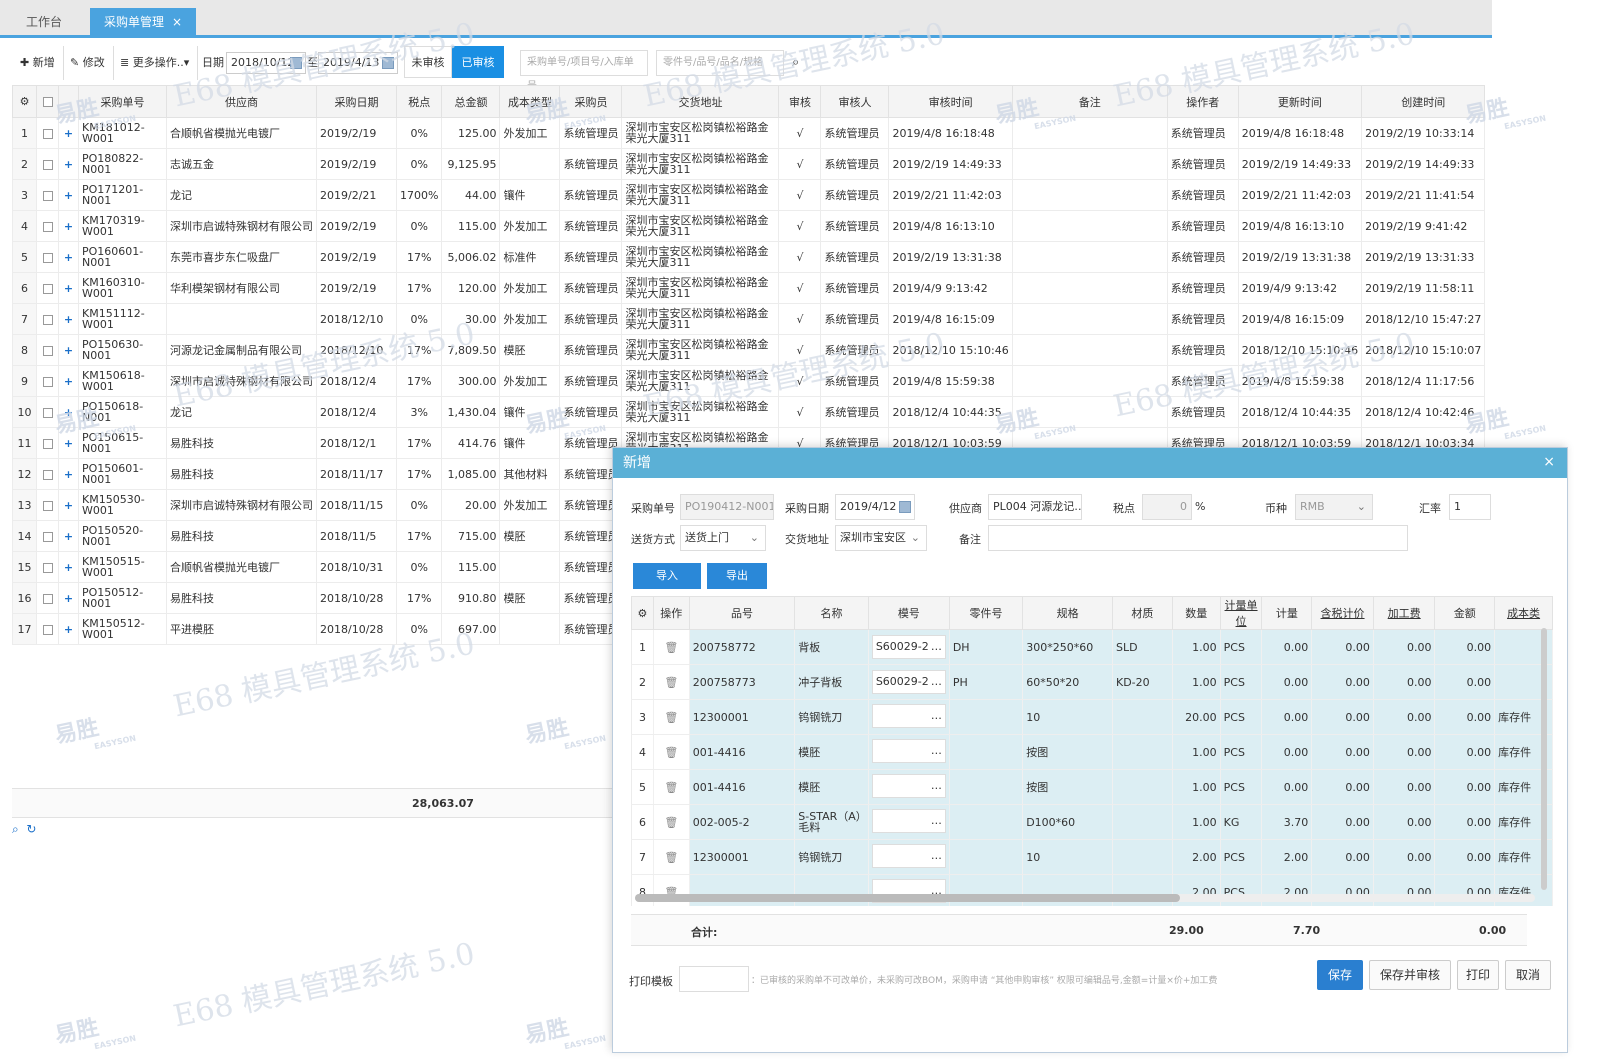  Describe the element at coordinates (855, 101) in the screenshot. I see `col-header: 审核人` at that location.